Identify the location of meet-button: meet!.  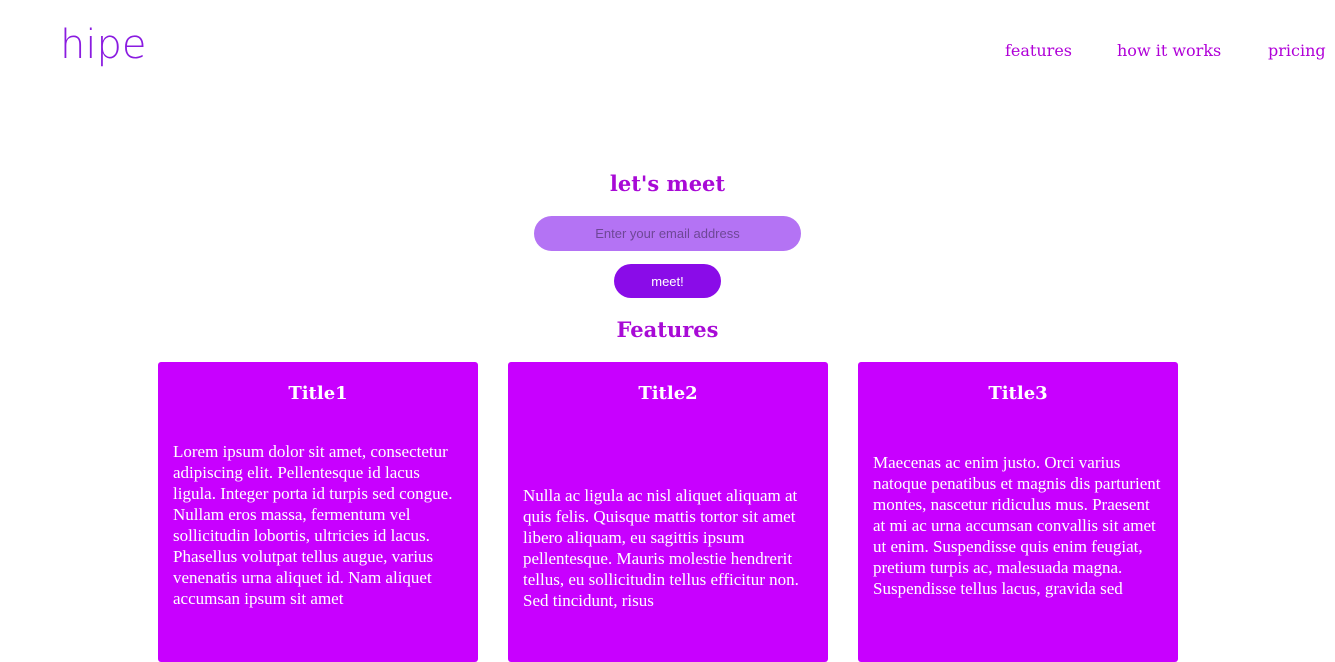
(667, 281).